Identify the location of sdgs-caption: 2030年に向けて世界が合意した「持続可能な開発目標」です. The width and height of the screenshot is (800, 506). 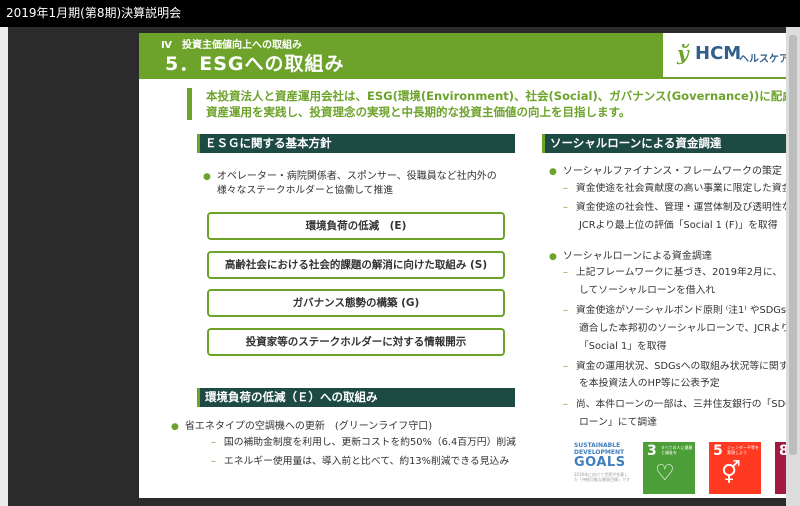
(602, 477).